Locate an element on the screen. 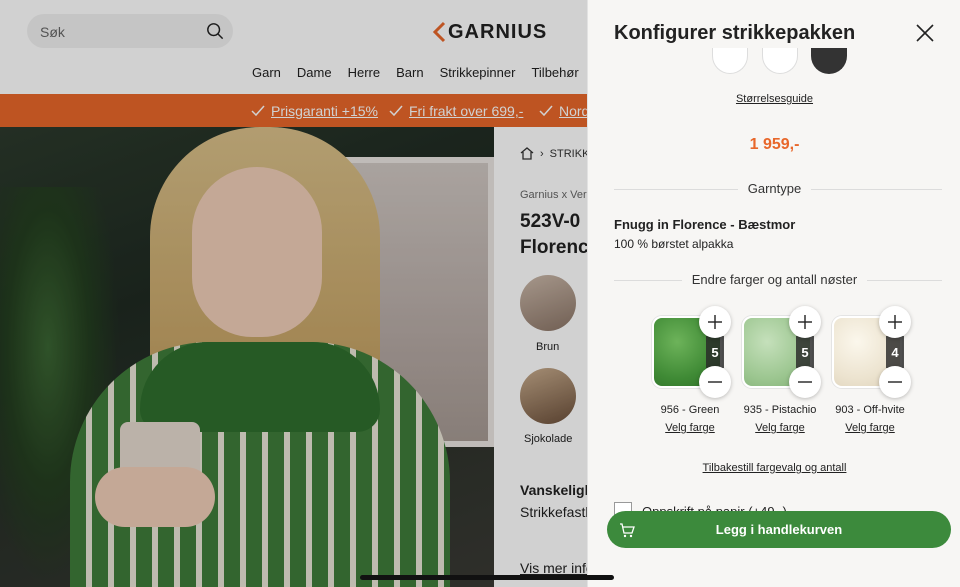  add-to-cart-button: Legg i handlekurven is located at coordinates (779, 529).